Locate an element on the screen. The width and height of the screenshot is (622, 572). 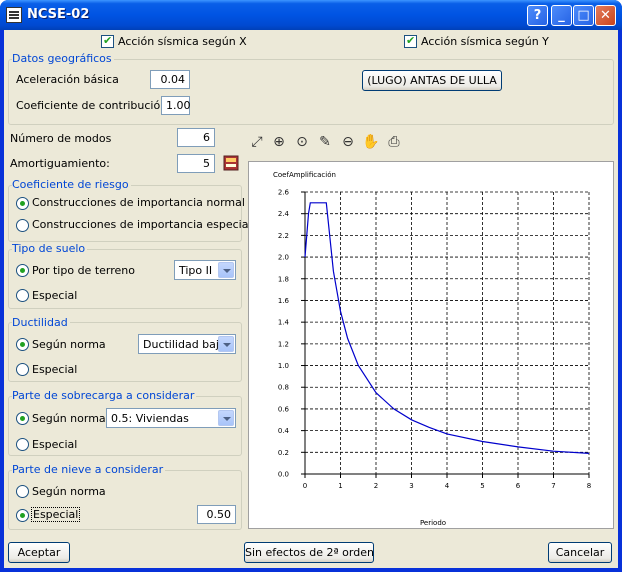
sobrecarga-value: 0.5: Viviendas is located at coordinates (150, 418).